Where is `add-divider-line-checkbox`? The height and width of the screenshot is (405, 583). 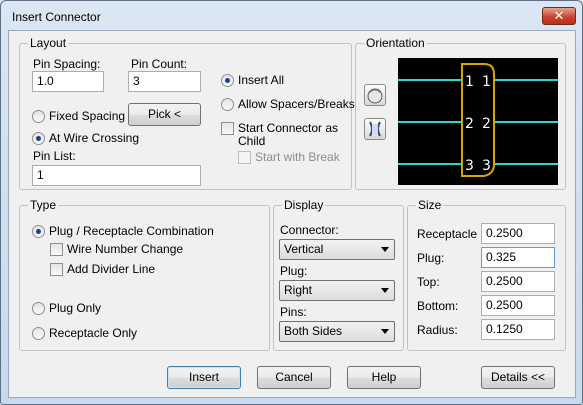 add-divider-line-checkbox is located at coordinates (56, 269).